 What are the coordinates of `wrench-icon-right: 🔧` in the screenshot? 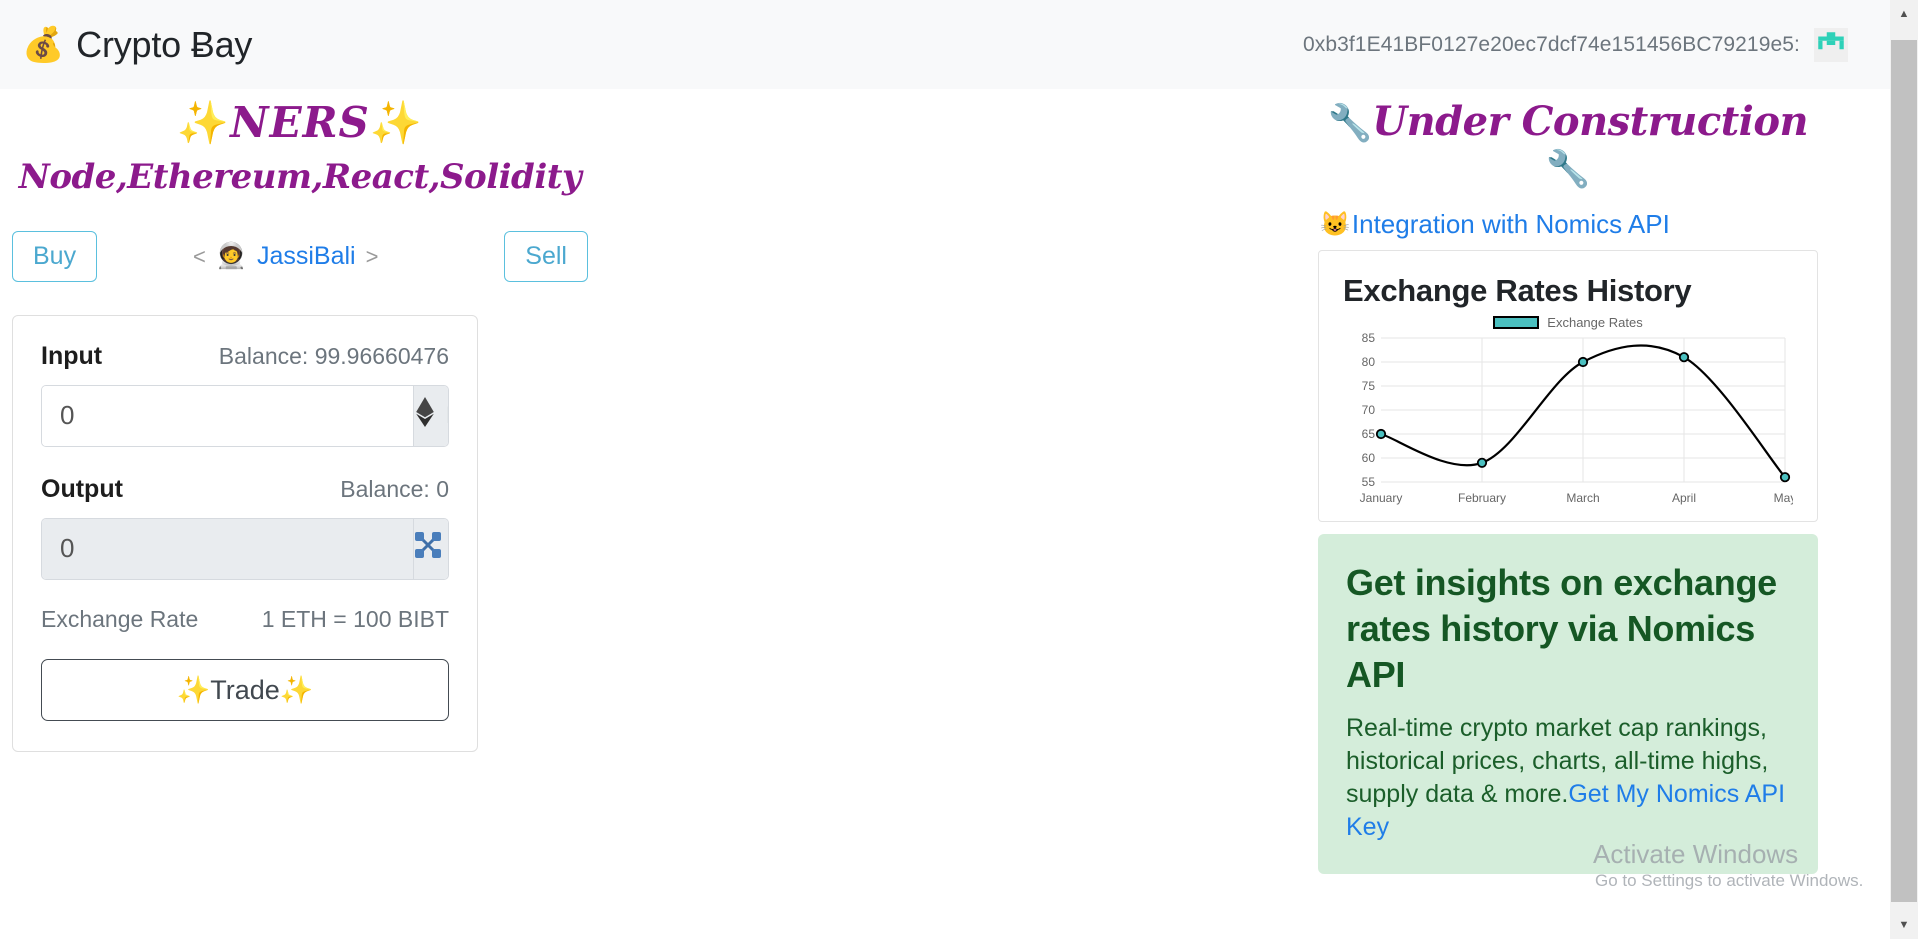 It's located at (1568, 169).